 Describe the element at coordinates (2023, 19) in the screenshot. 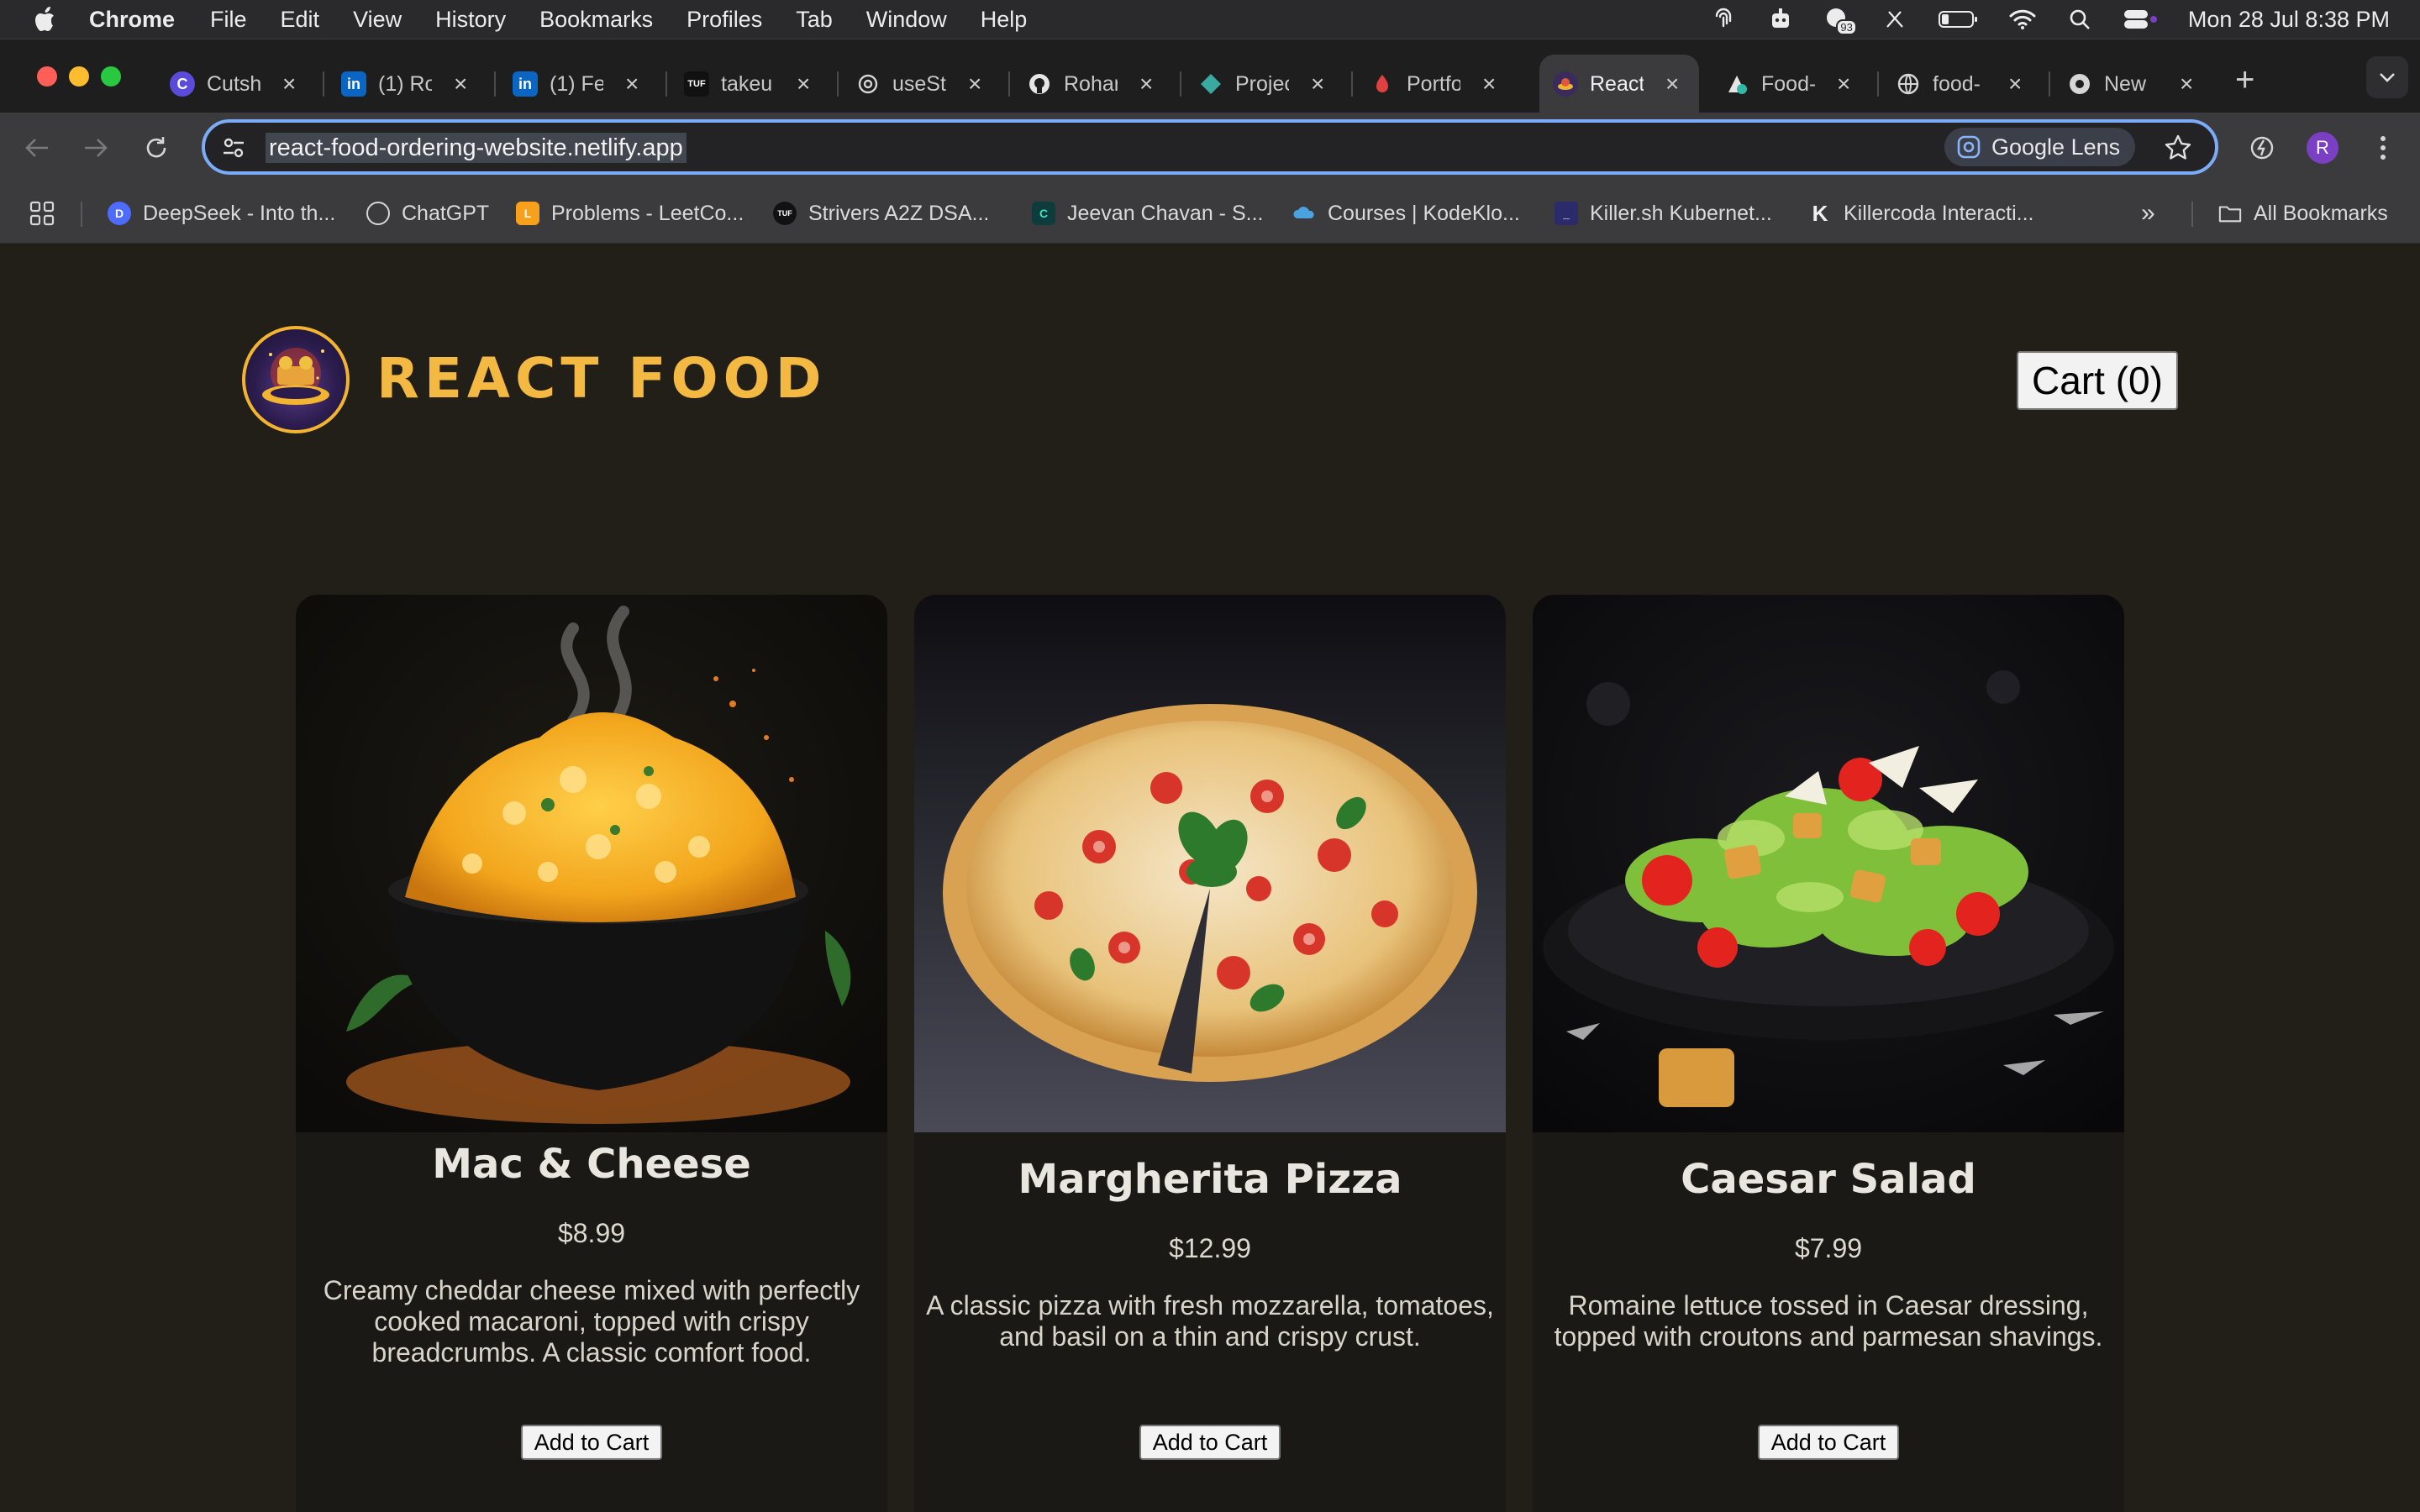

I see `wifi-icon` at that location.